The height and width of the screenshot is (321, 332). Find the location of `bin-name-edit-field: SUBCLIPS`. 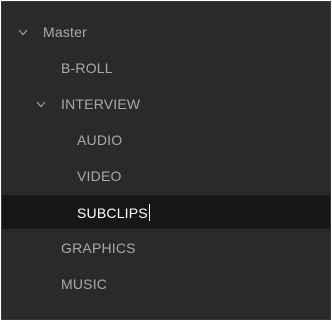

bin-name-edit-field: SUBCLIPS is located at coordinates (113, 212).